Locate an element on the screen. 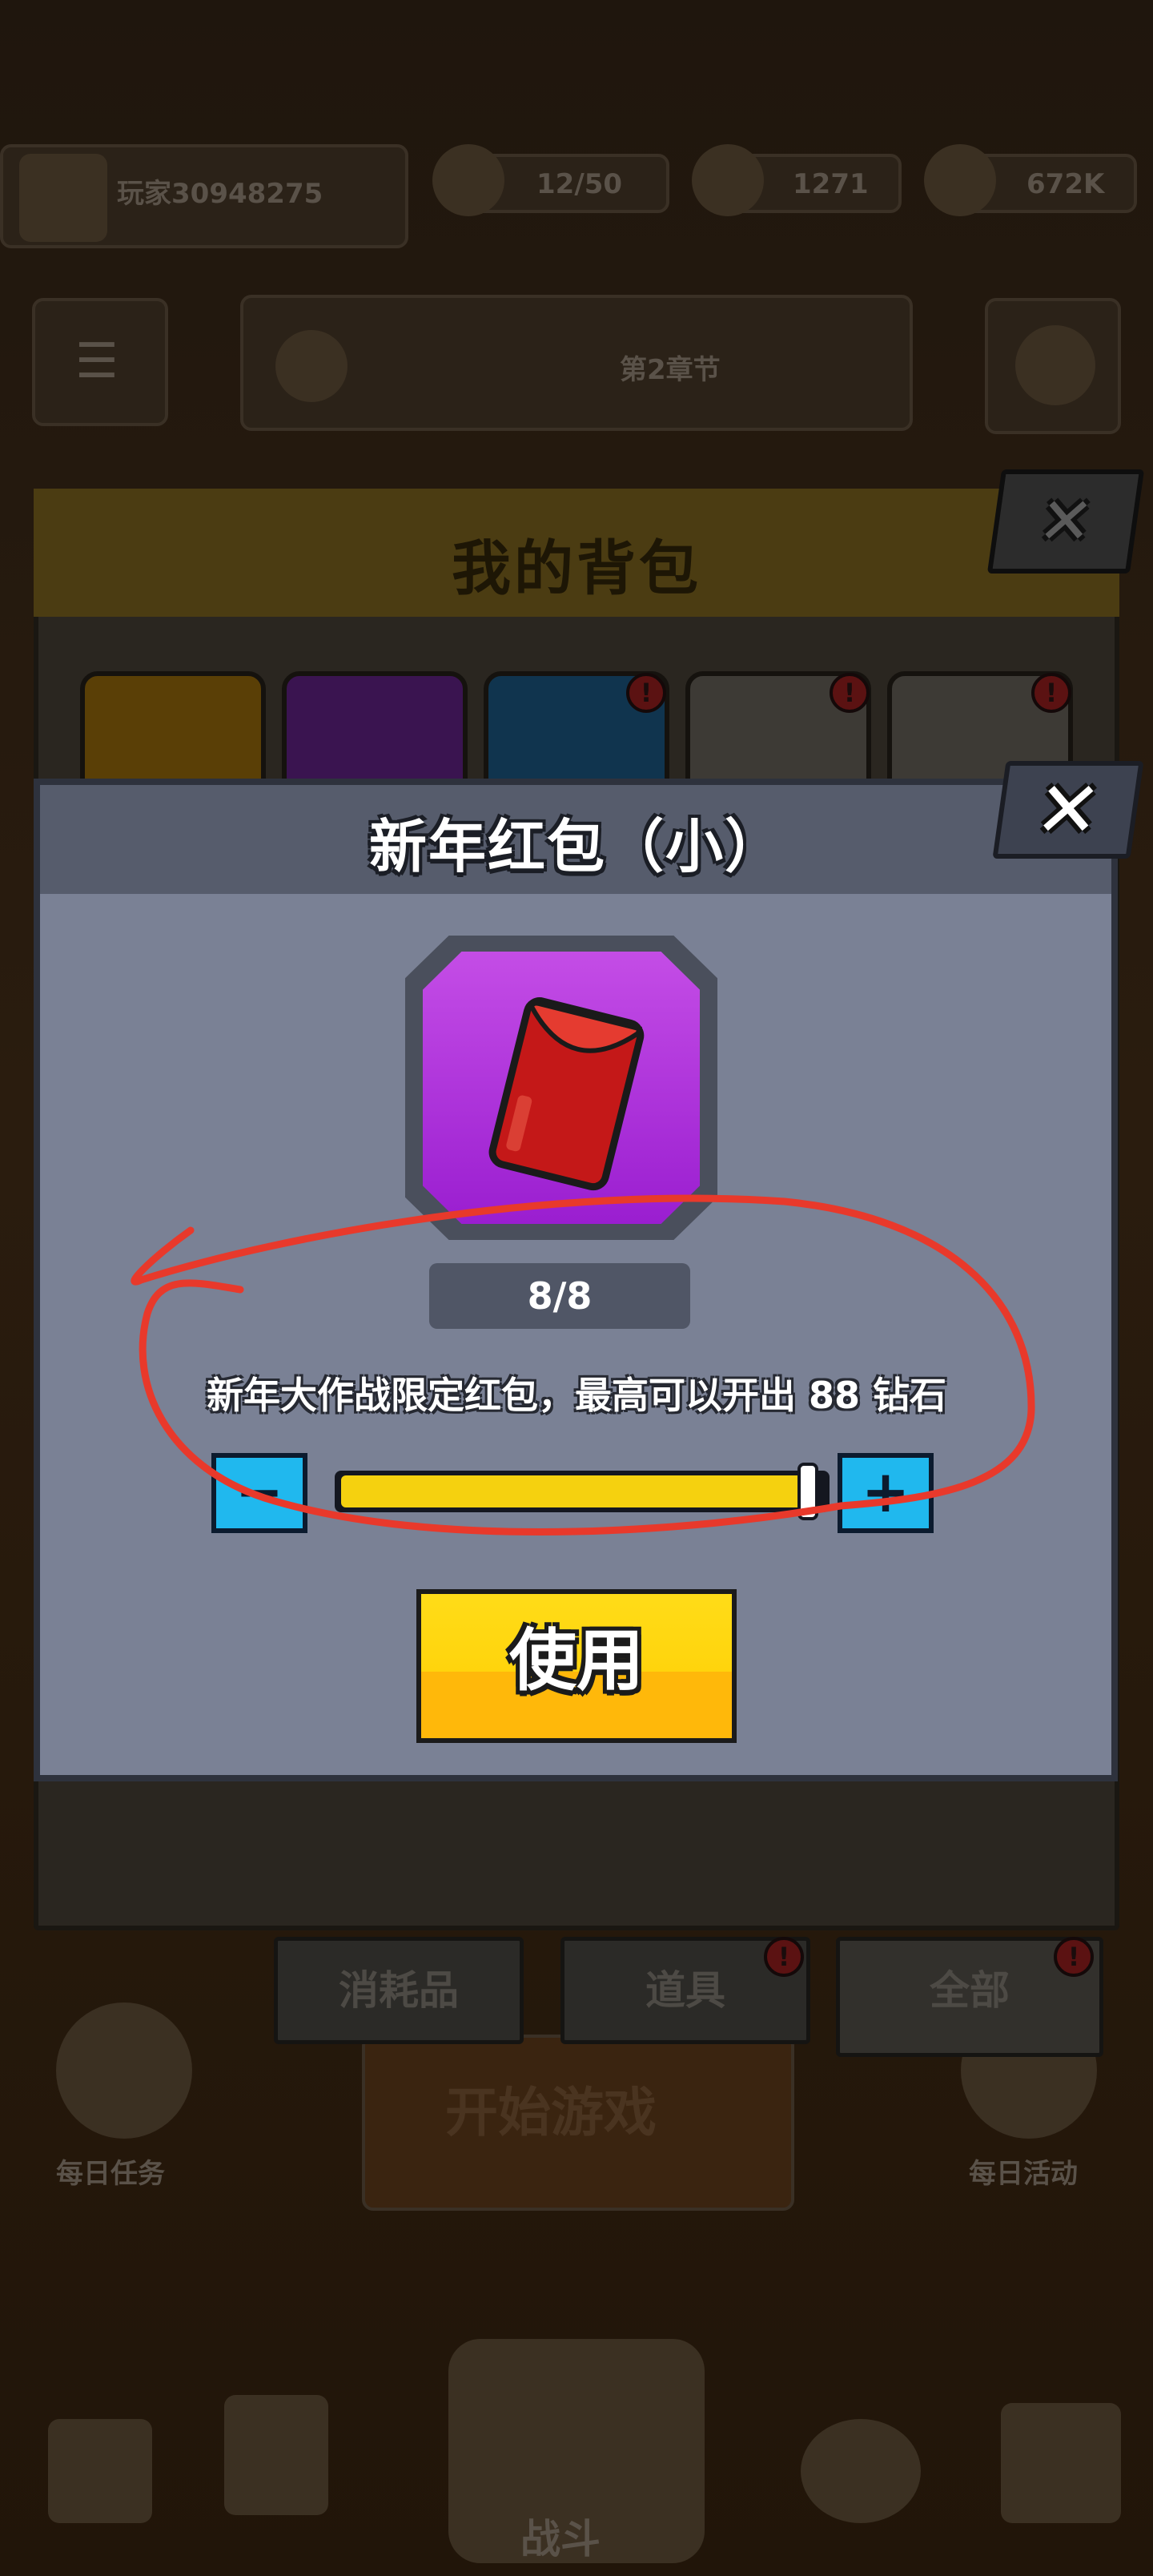 This screenshot has width=1153, height=2576. daily-task-label: 每日任务 is located at coordinates (110, 2174).